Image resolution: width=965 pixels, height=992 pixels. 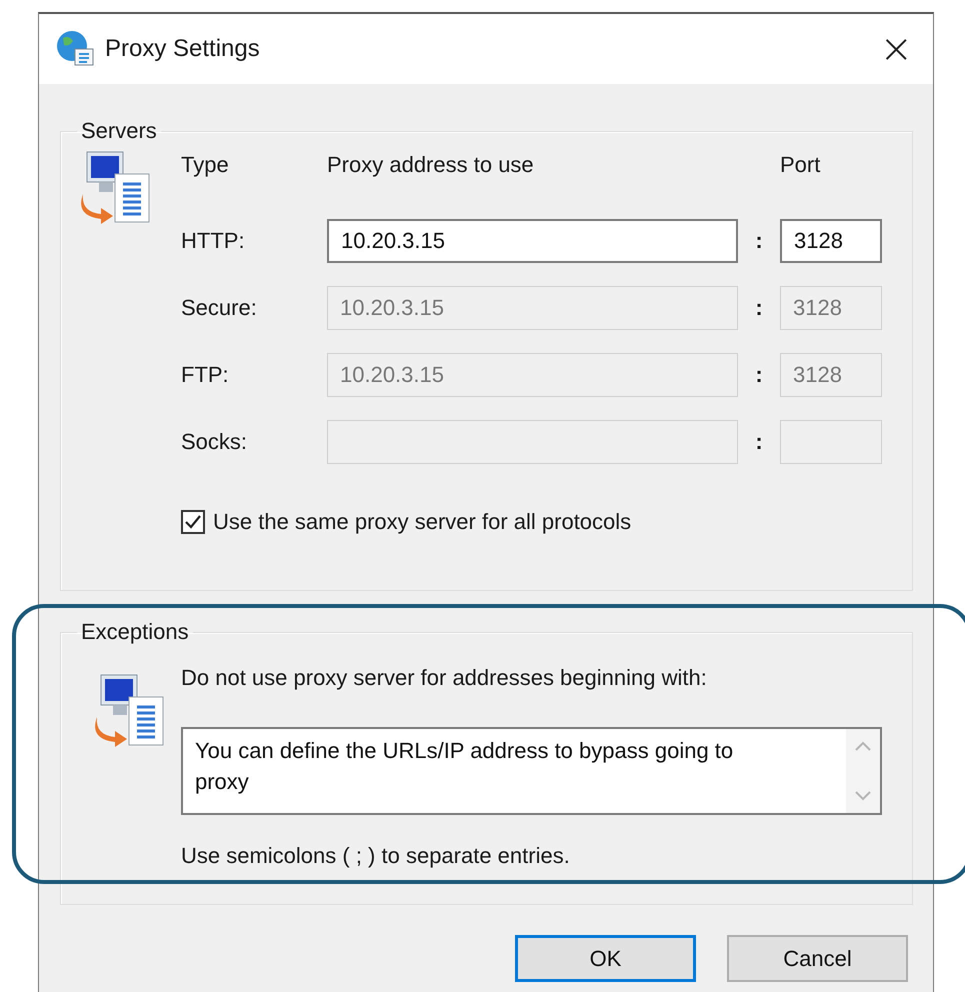 What do you see at coordinates (205, 165) in the screenshot?
I see `column-header: Type` at bounding box center [205, 165].